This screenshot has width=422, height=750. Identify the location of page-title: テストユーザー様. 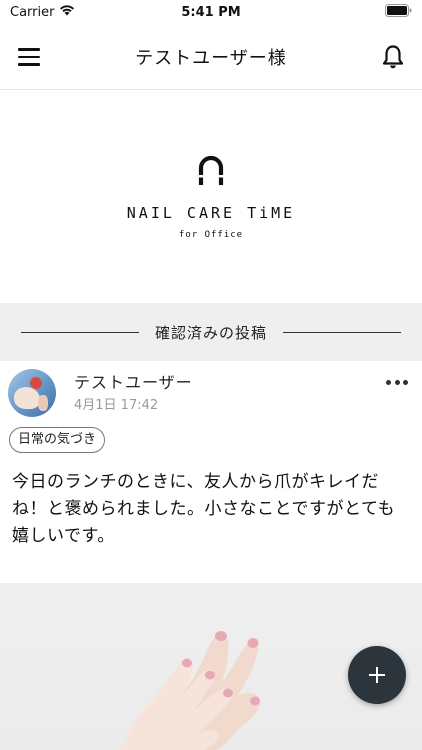
(211, 58).